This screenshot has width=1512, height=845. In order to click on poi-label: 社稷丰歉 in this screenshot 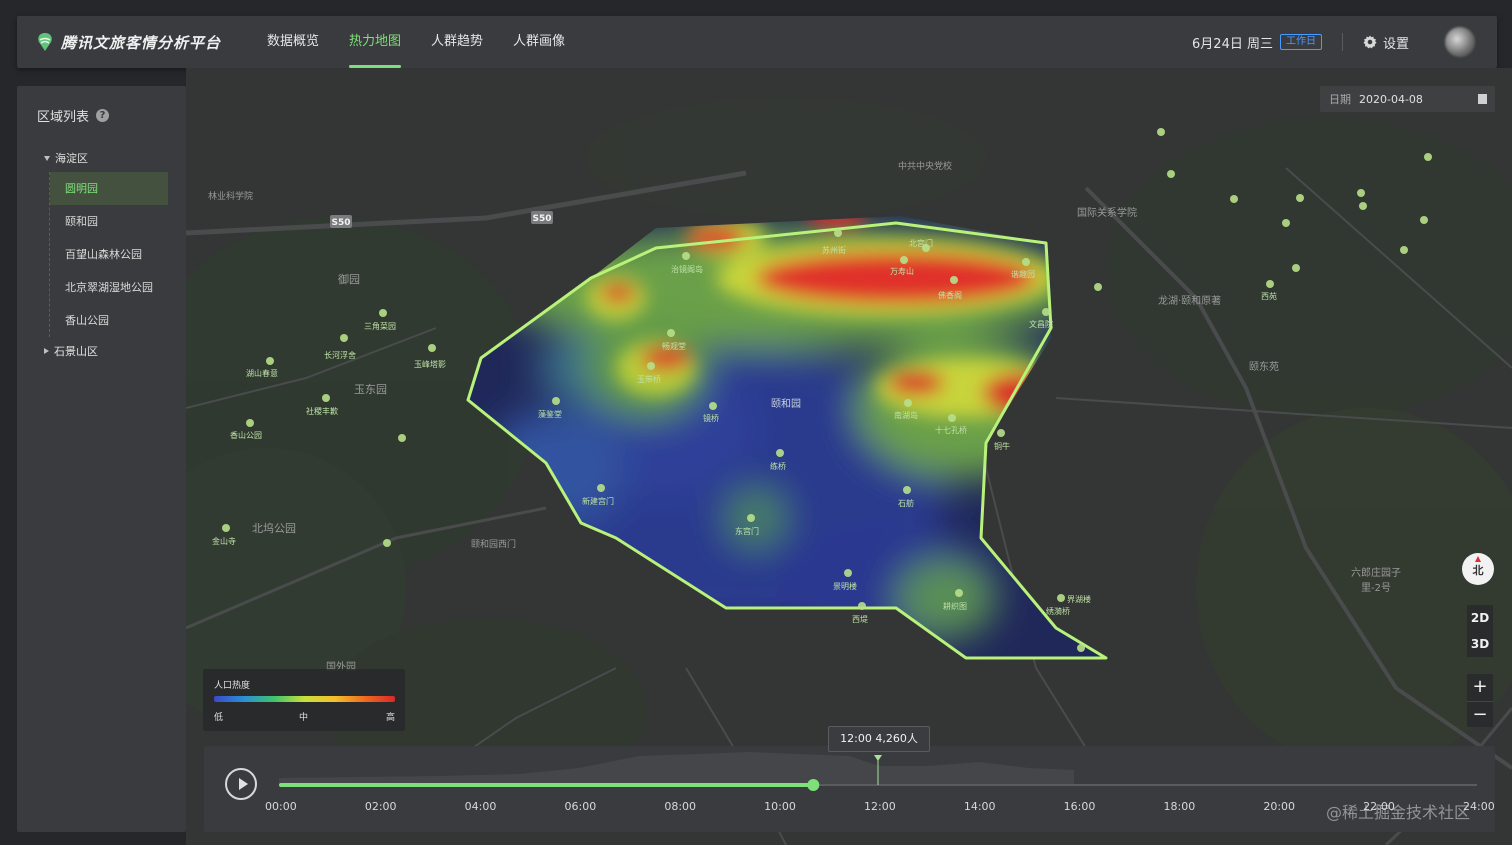, I will do `click(322, 411)`.